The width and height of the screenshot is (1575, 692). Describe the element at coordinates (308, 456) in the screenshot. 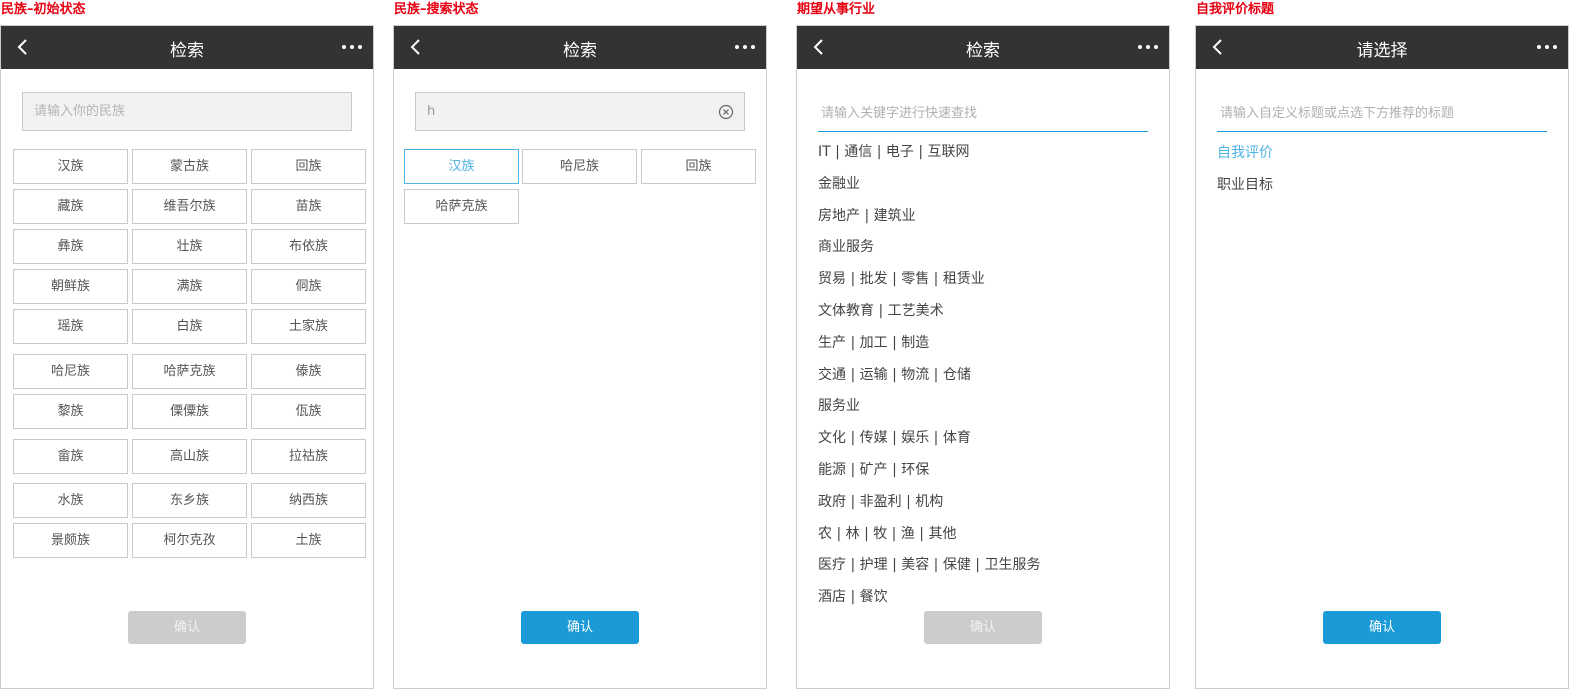

I see `ethnicity-option: 拉祜族` at that location.